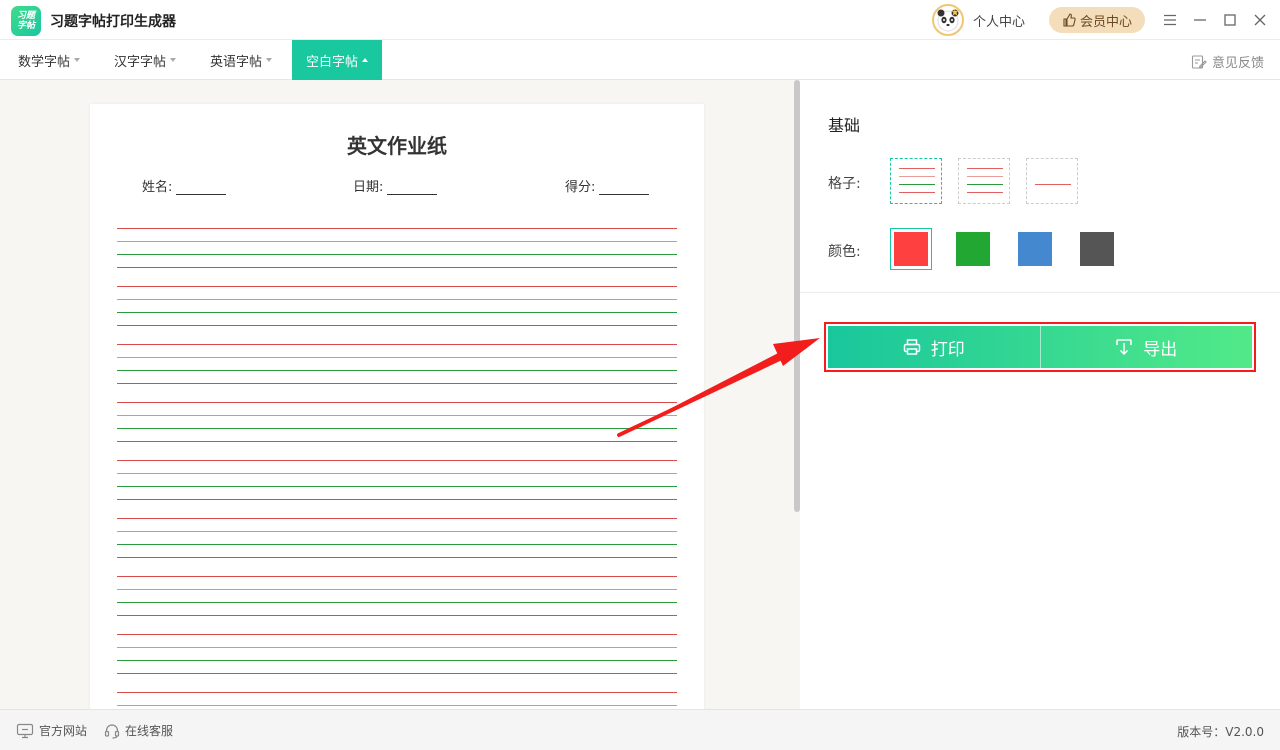  Describe the element at coordinates (844, 184) in the screenshot. I see `grid-label: 格子:` at that location.